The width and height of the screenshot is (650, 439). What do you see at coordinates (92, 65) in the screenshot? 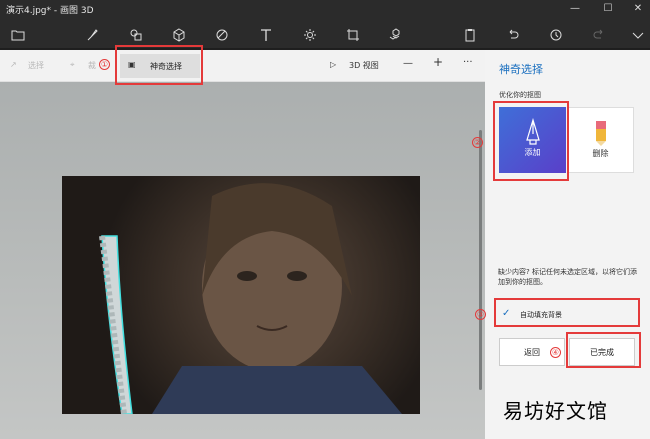
I see `crop-button: 裁` at bounding box center [92, 65].